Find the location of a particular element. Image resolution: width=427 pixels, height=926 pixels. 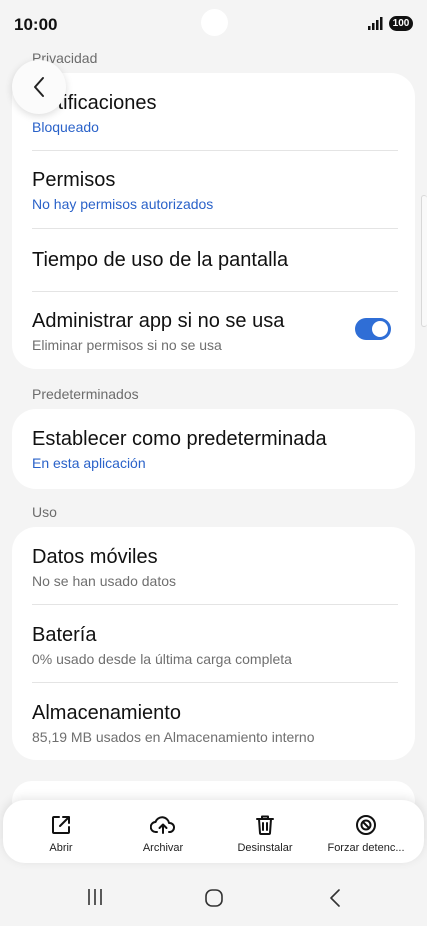

manage-unused-toggle is located at coordinates (373, 329).